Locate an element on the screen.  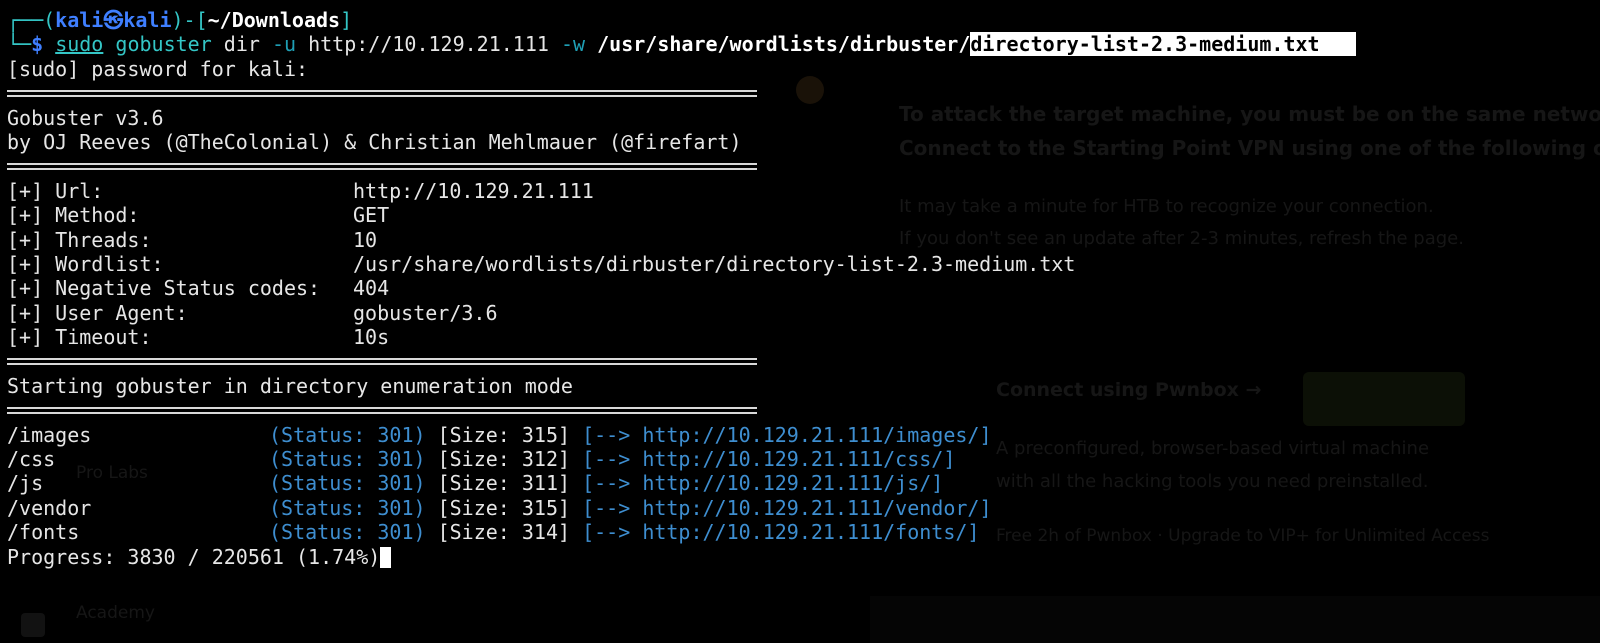
config-label: [+] Method: is located at coordinates (73, 215).